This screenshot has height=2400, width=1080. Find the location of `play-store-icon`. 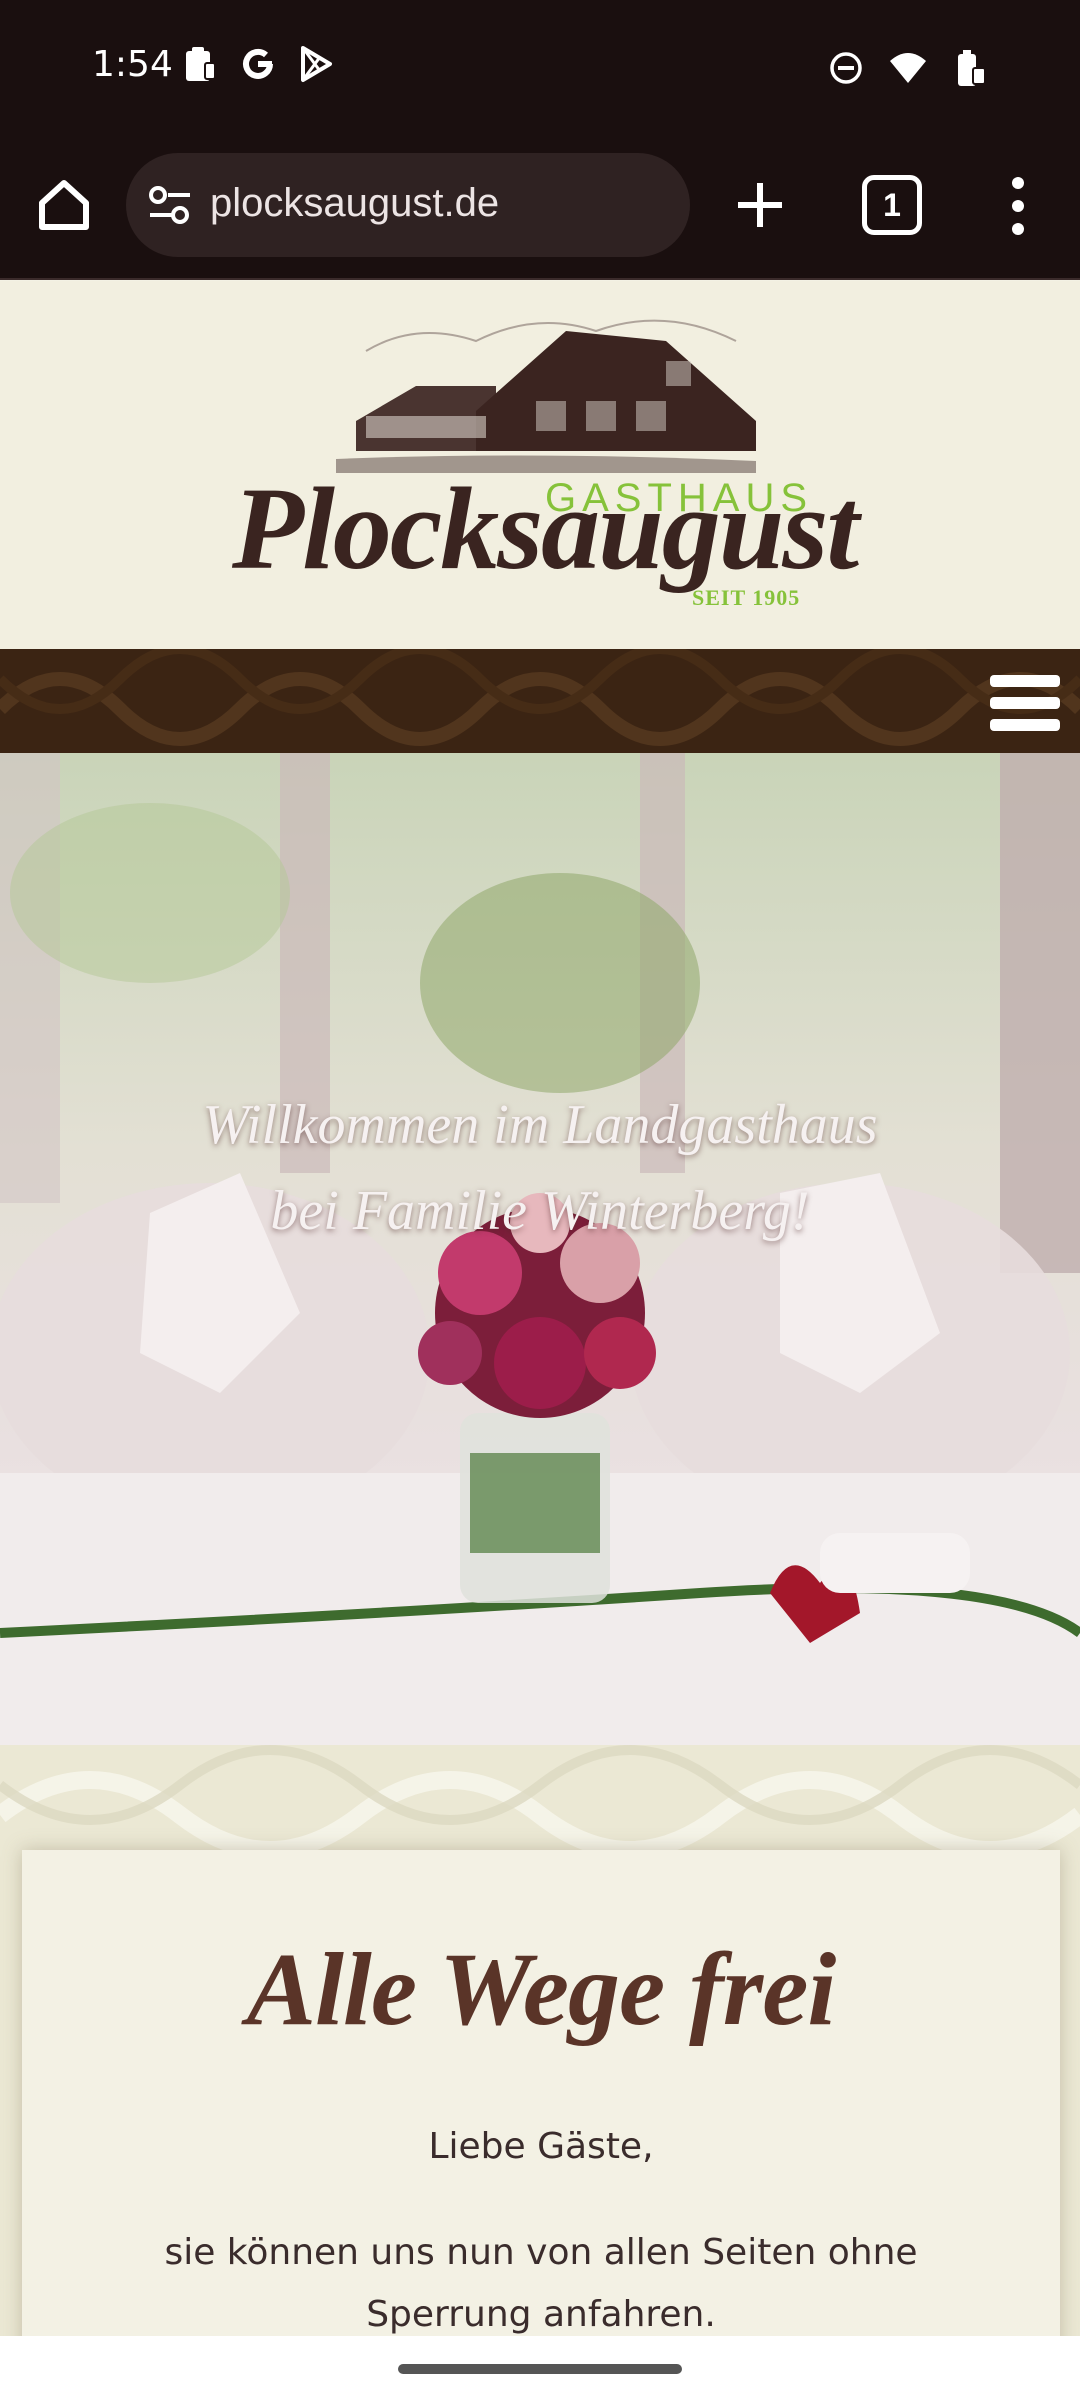

play-store-icon is located at coordinates (316, 64).